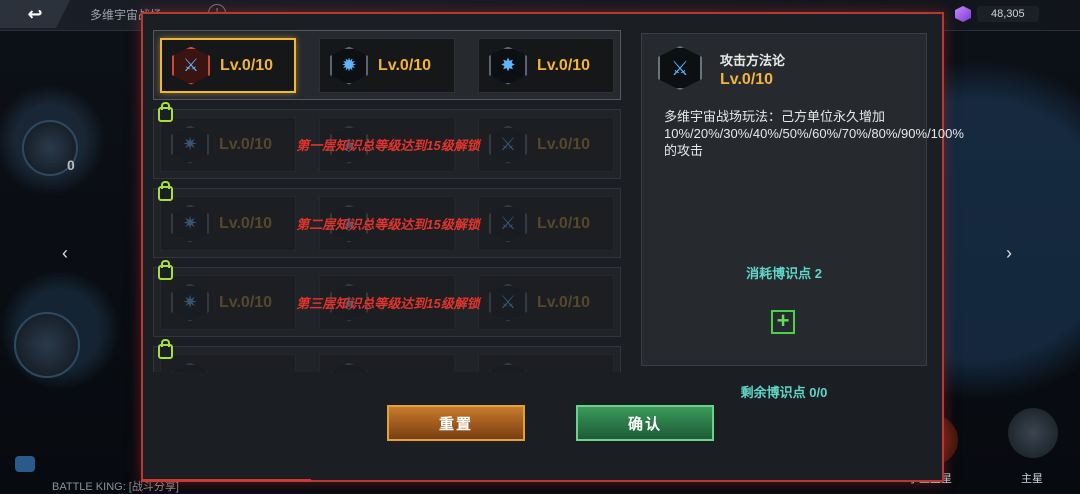 The height and width of the screenshot is (494, 1080). Describe the element at coordinates (546, 363) in the screenshot. I see `skill-cell: ⚔` at that location.